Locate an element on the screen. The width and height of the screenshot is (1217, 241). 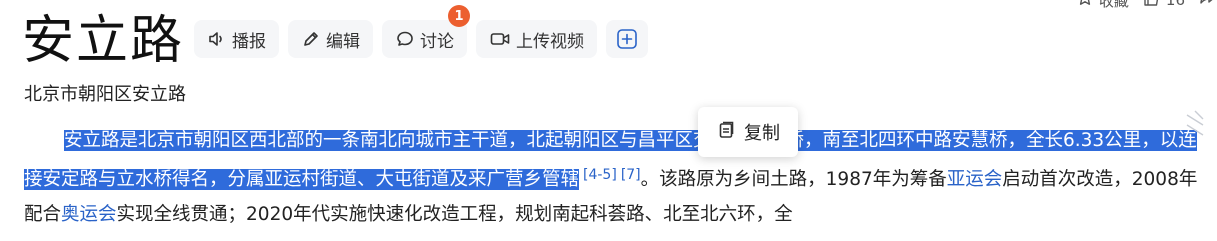
share-button is located at coordinates (1208, 5).